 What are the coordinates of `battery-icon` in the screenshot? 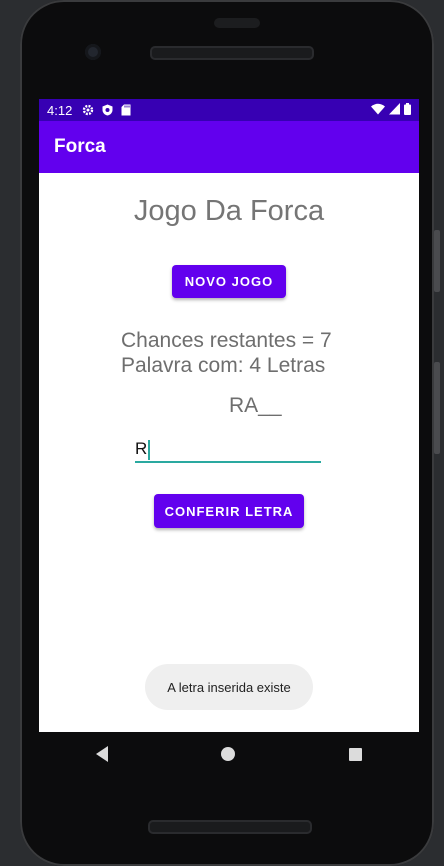 It's located at (407, 110).